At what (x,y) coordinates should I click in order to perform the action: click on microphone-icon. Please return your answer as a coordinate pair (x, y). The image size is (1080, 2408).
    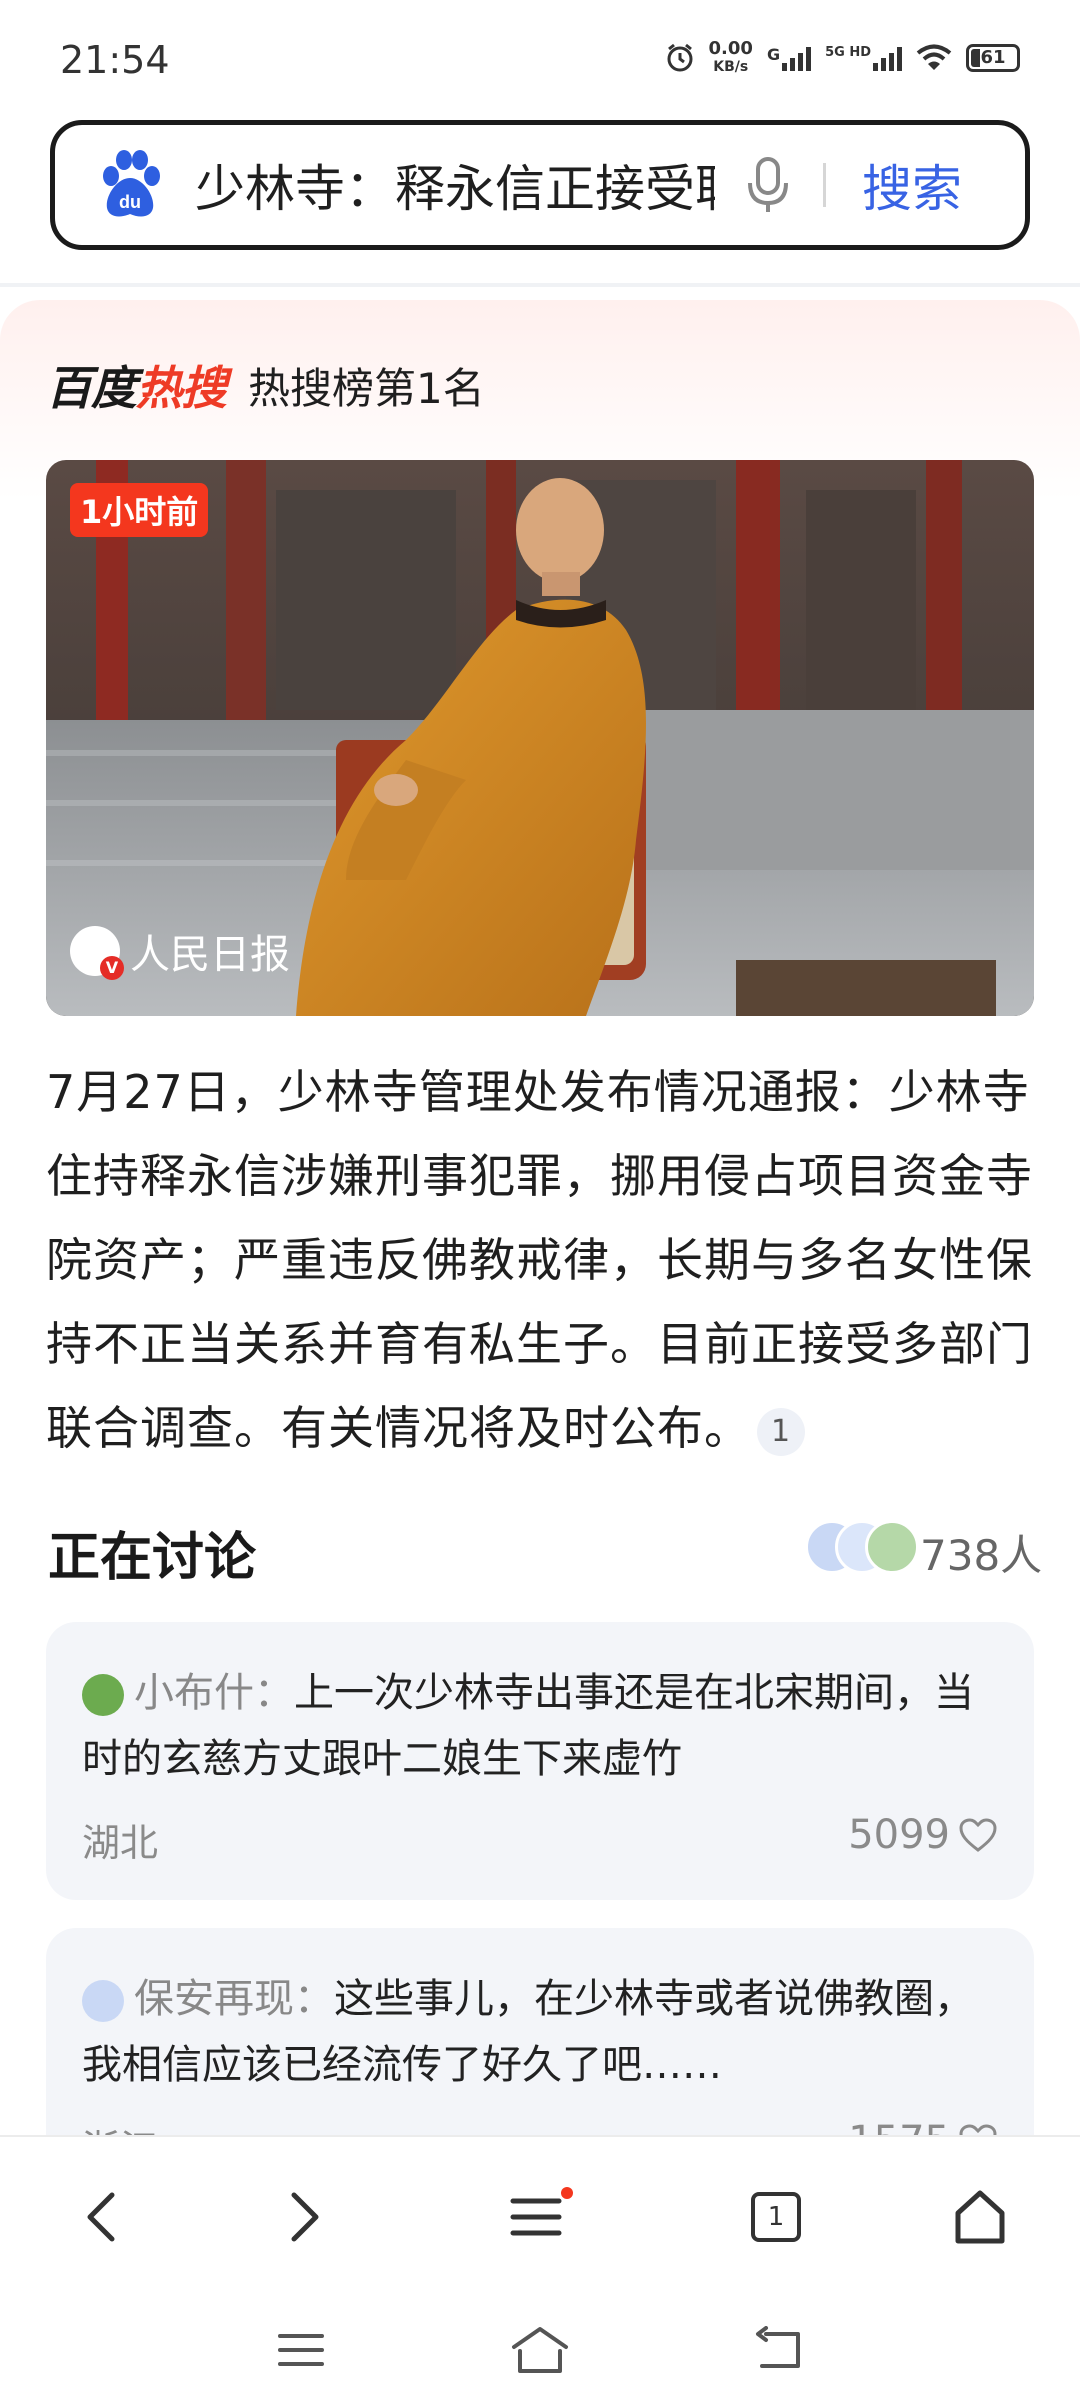
    Looking at the image, I should click on (768, 185).